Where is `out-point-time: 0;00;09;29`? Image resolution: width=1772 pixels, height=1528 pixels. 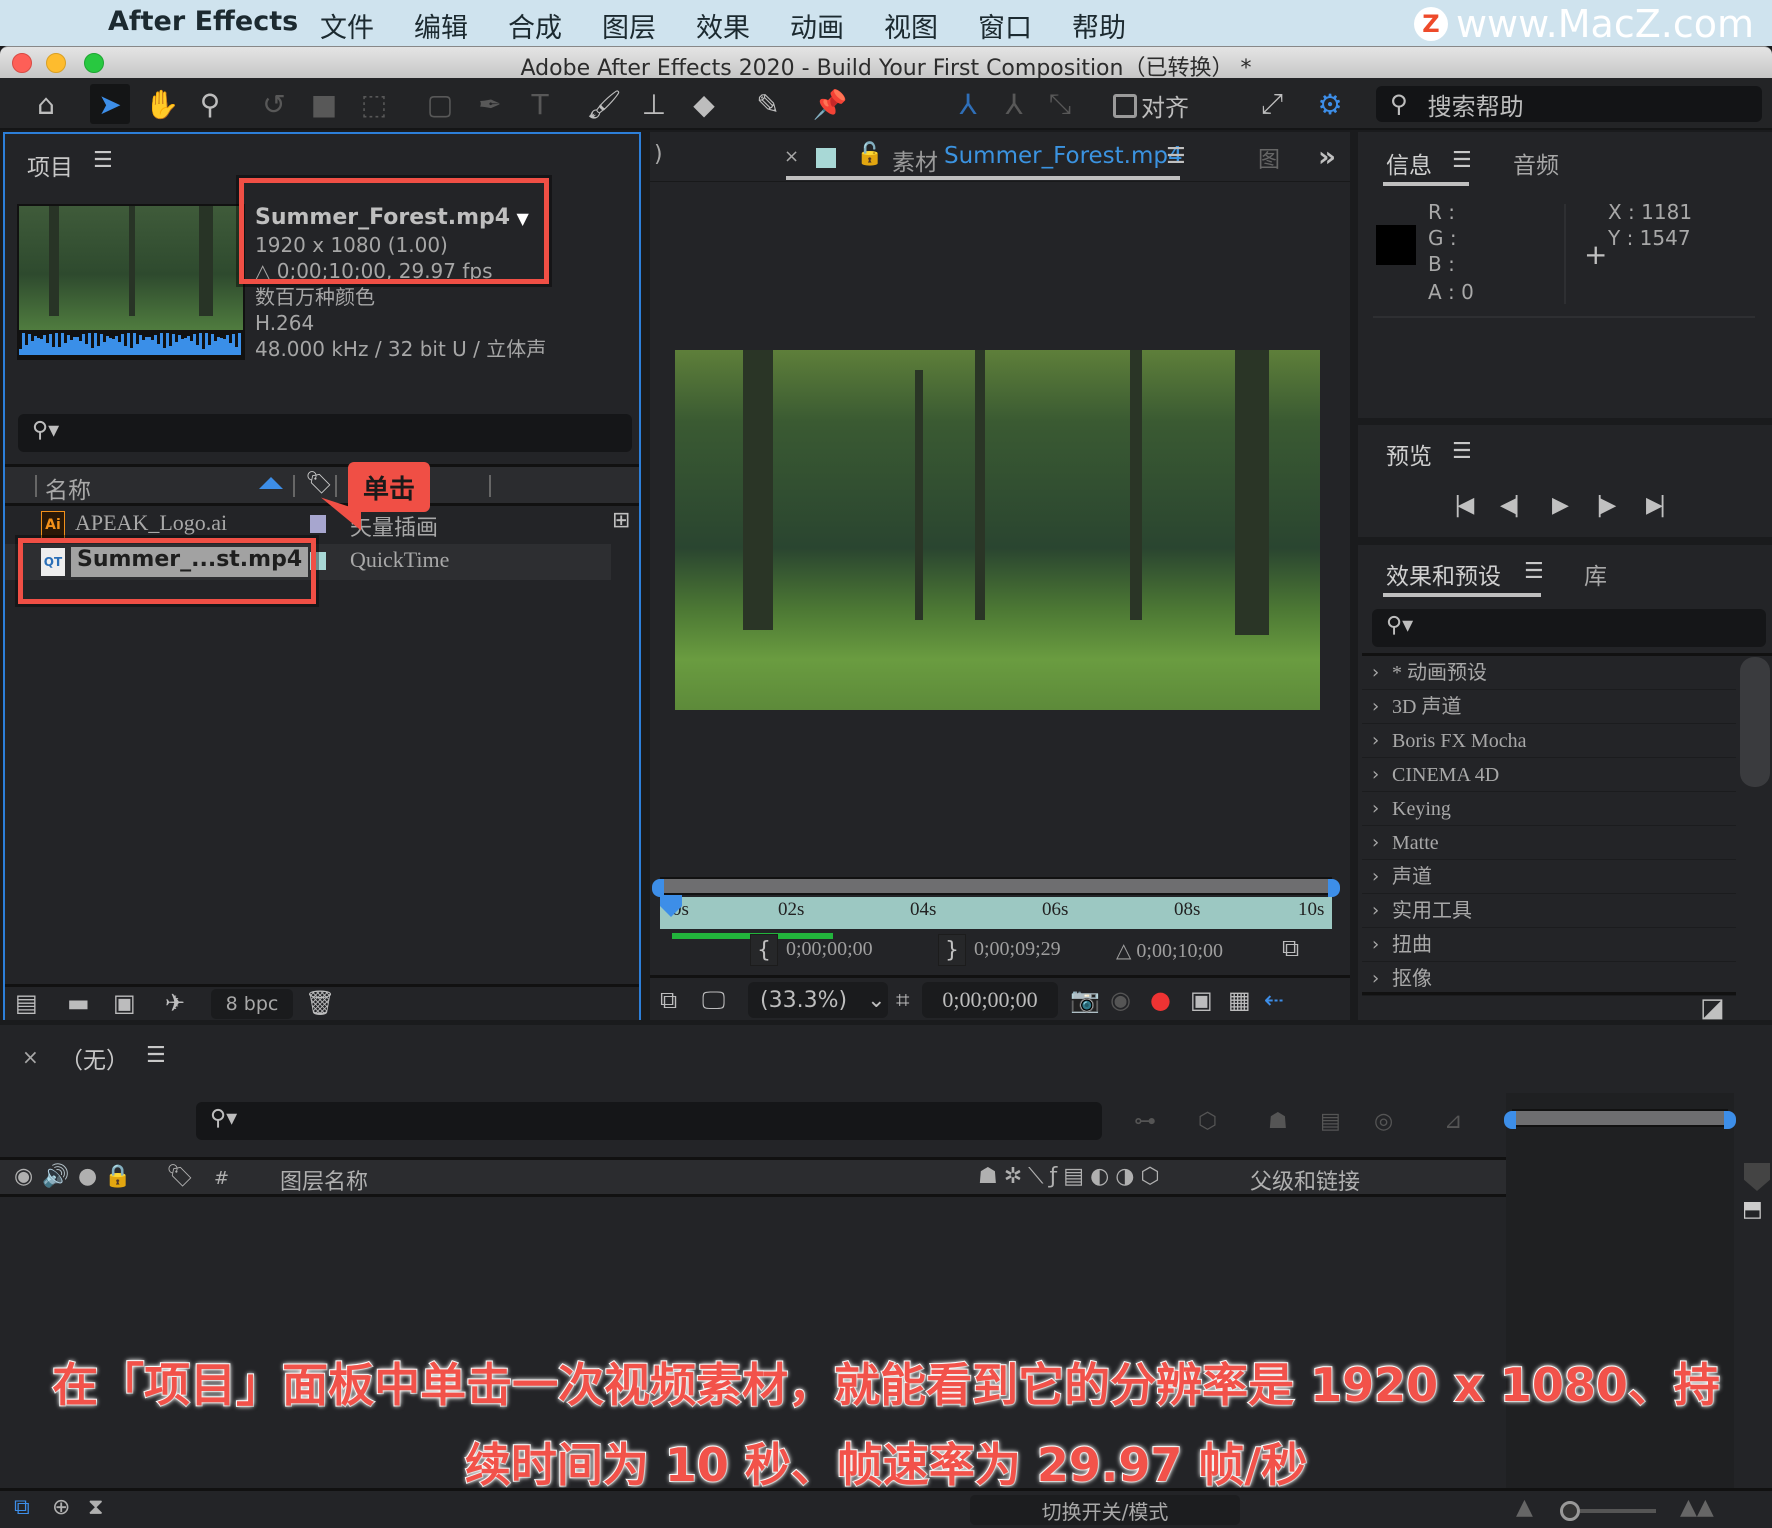 out-point-time: 0;00;09;29 is located at coordinates (1017, 949).